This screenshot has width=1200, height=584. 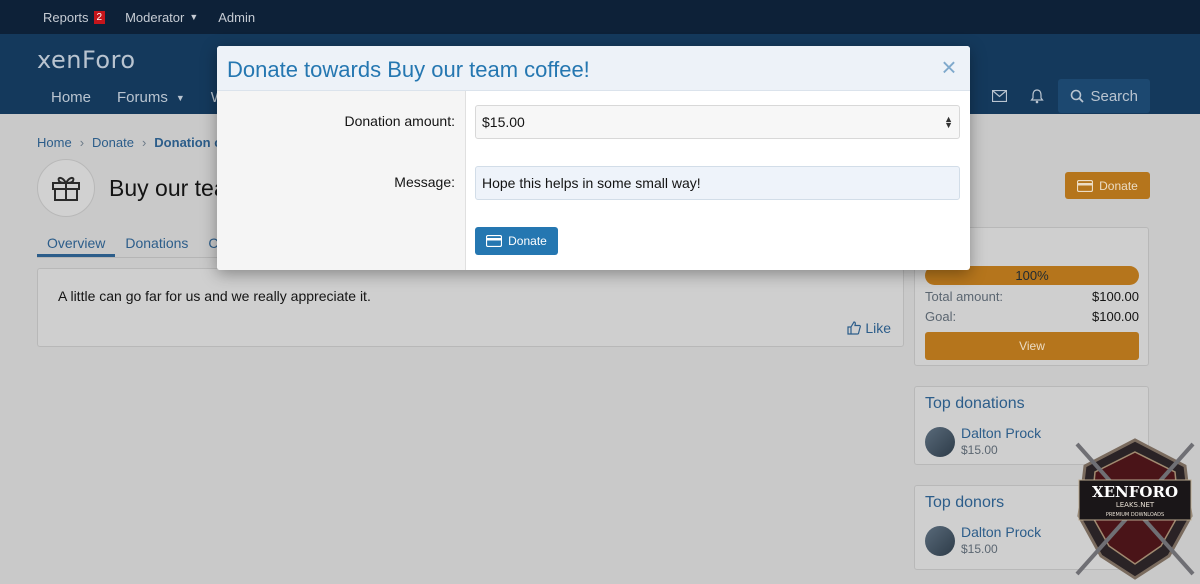 I want to click on goal-row: Goal: $100.00, so click(x=1032, y=316).